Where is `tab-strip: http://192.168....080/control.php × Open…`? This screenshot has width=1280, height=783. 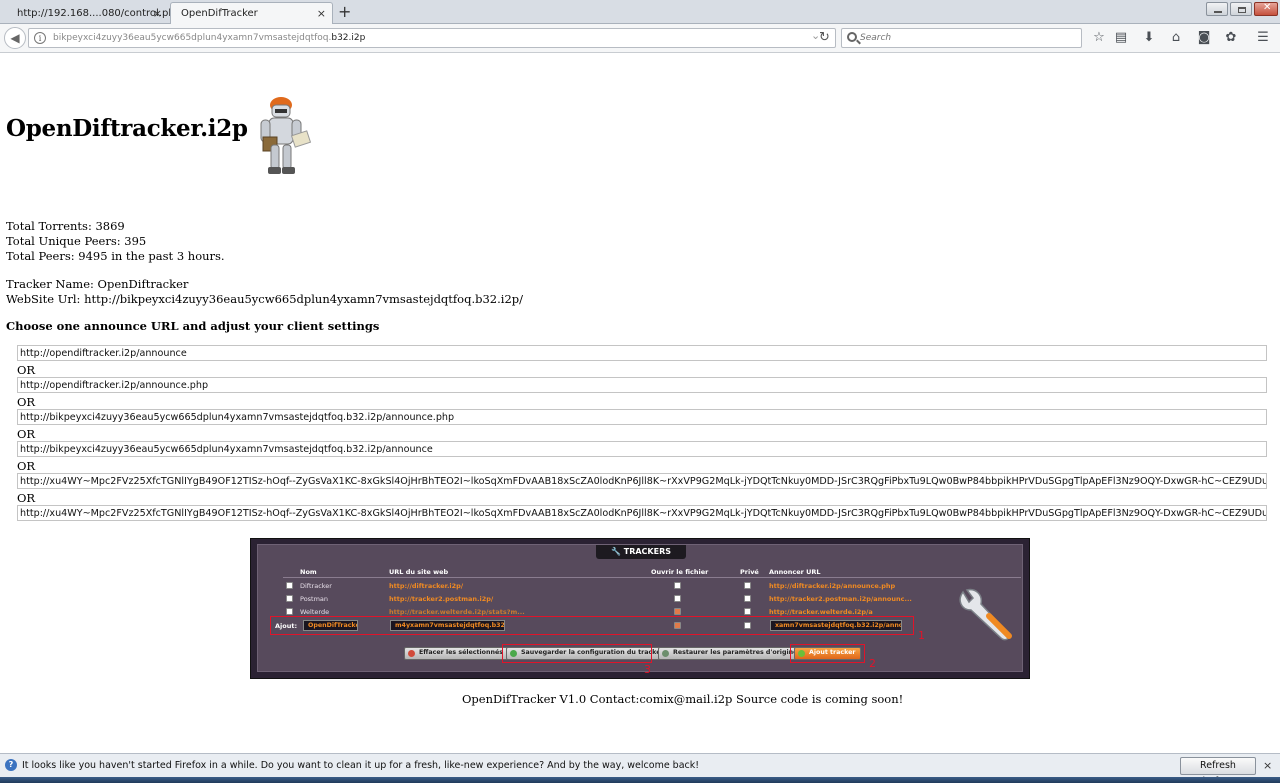
tab-strip: http://192.168....080/control.php × Open… is located at coordinates (640, 12).